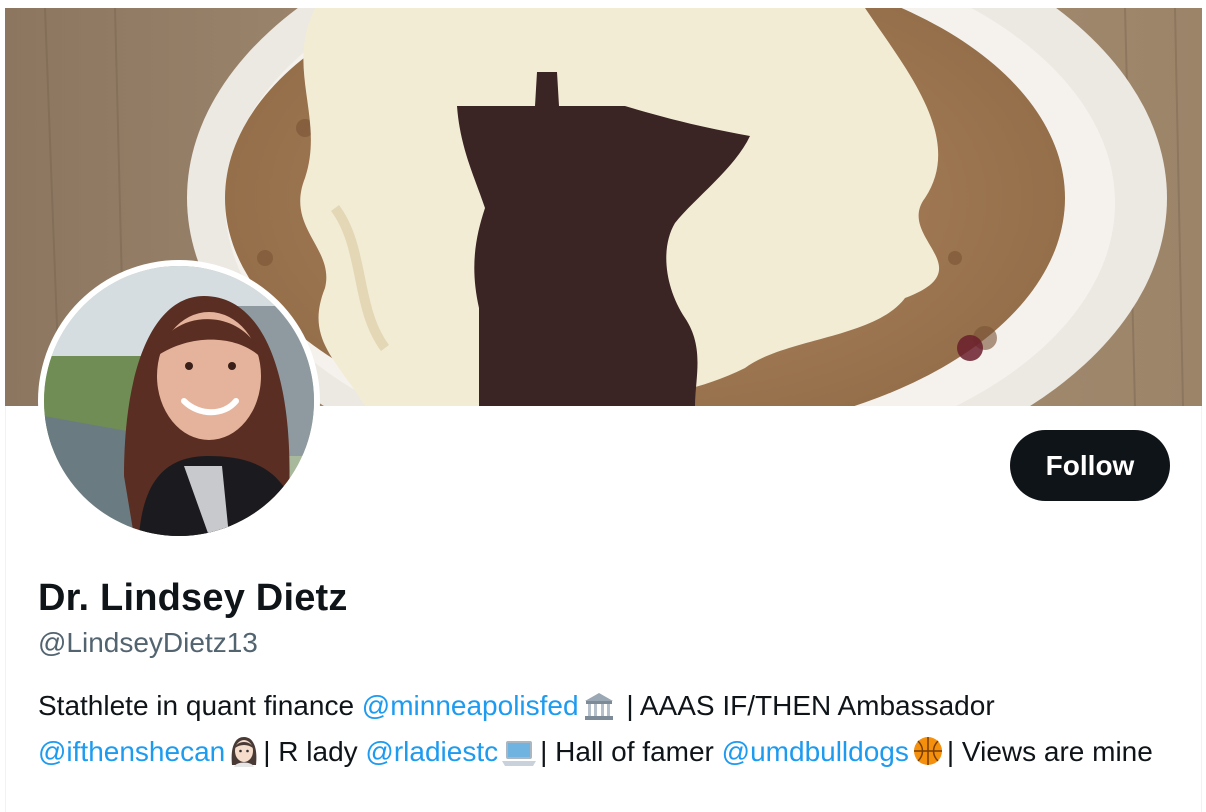 This screenshot has height=812, width=1206. Describe the element at coordinates (314, 751) in the screenshot. I see `bio-text: | R lady` at that location.